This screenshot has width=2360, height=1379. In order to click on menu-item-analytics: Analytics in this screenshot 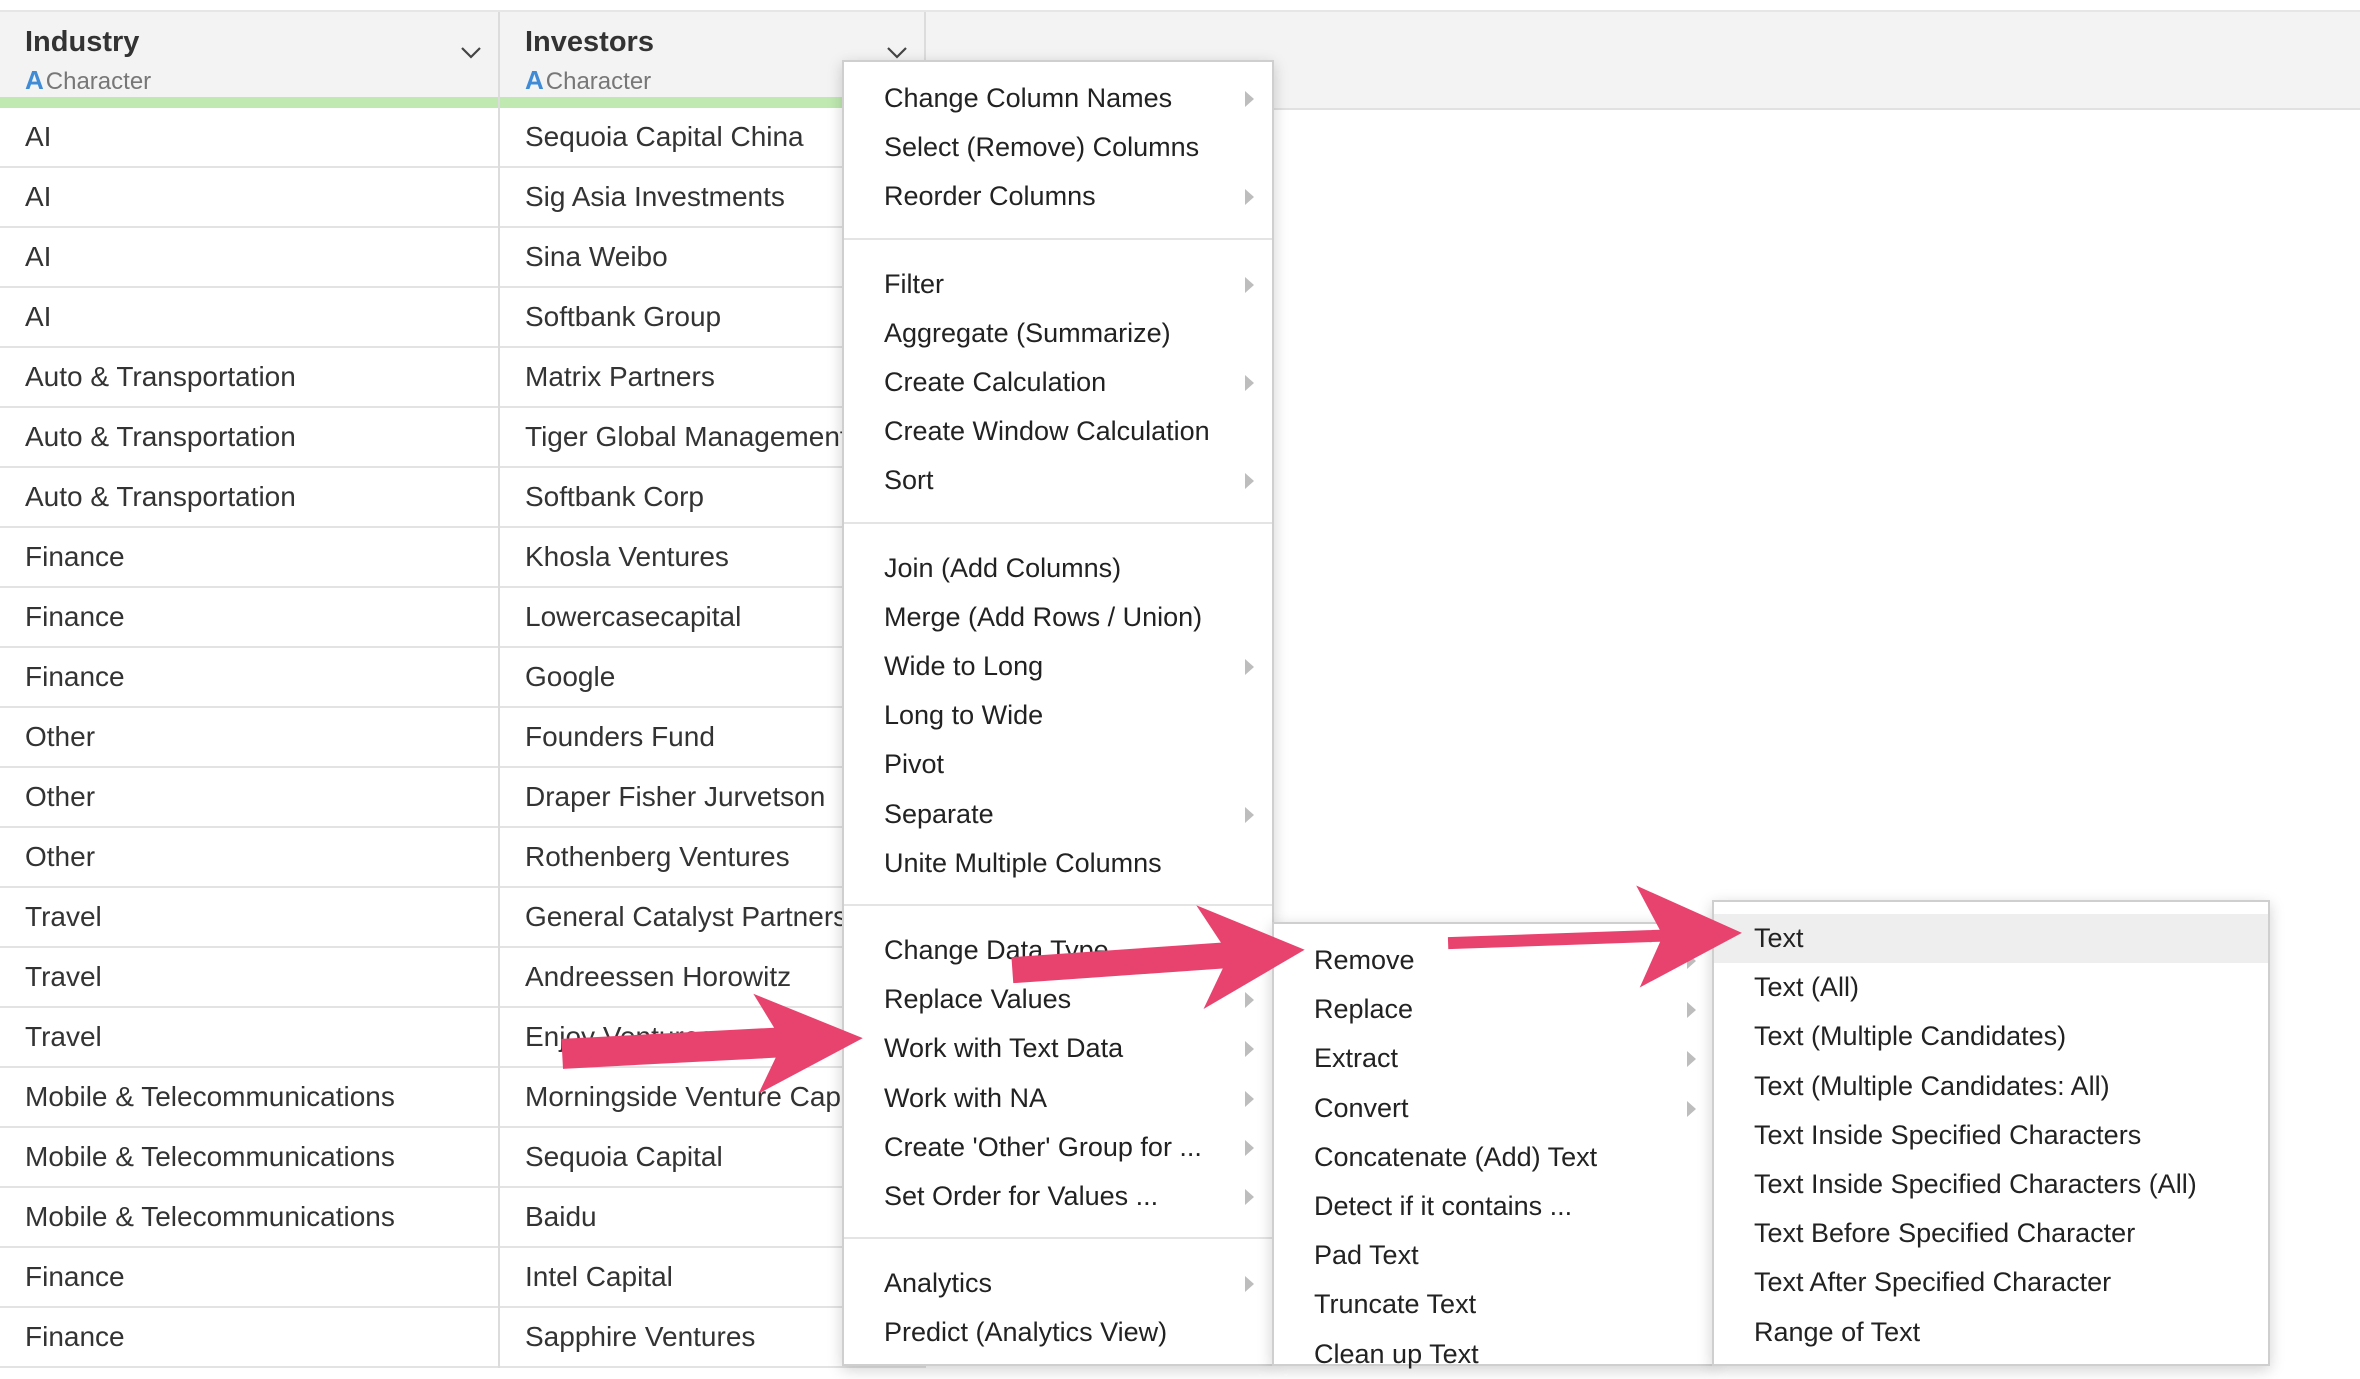, I will do `click(1058, 1283)`.